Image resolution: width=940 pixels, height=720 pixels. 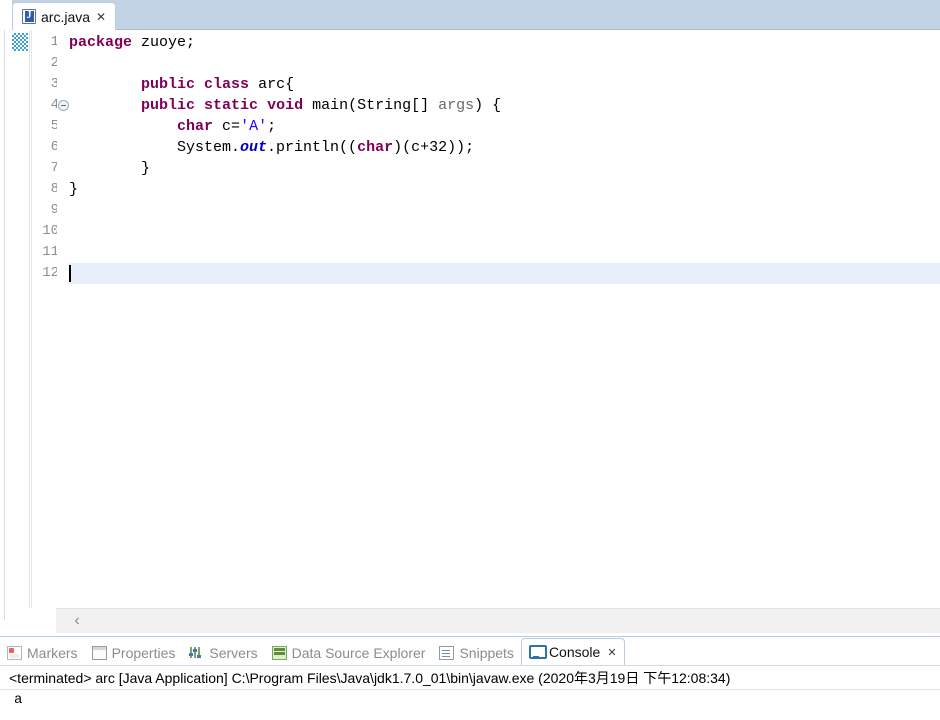 What do you see at coordinates (285, 105) in the screenshot?
I see `code-token-kw: void` at bounding box center [285, 105].